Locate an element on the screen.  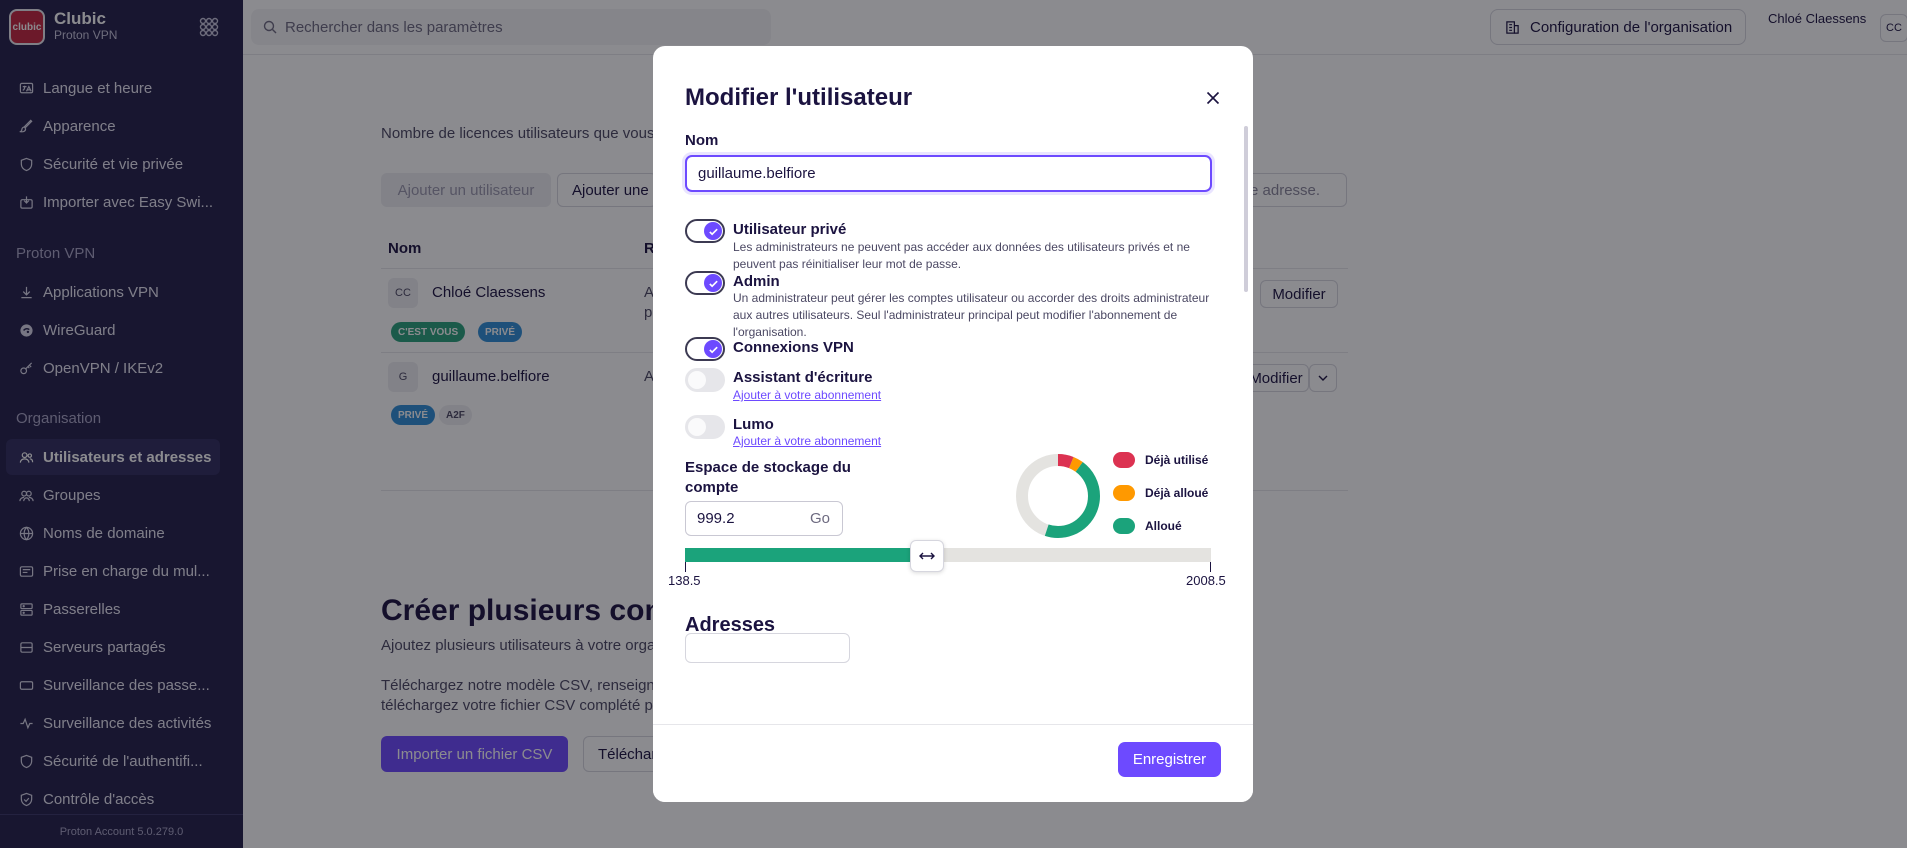
modal-title: Modifier l'utilisateur is located at coordinates (799, 97).